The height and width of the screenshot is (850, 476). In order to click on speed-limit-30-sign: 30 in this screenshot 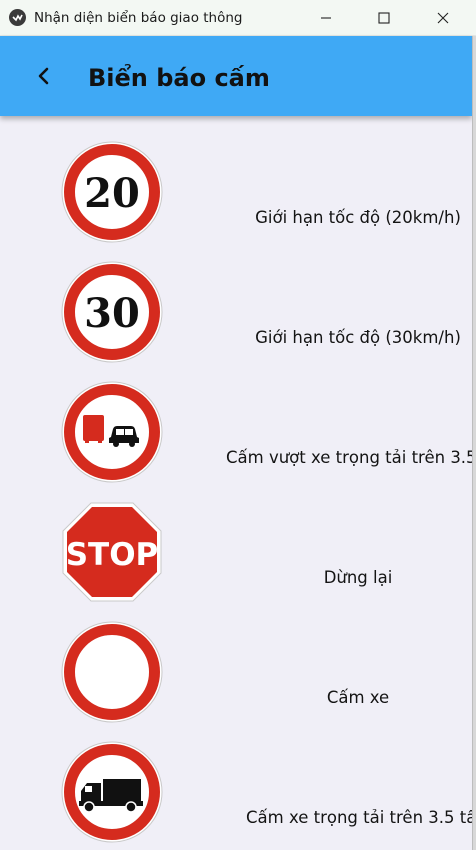, I will do `click(112, 312)`.